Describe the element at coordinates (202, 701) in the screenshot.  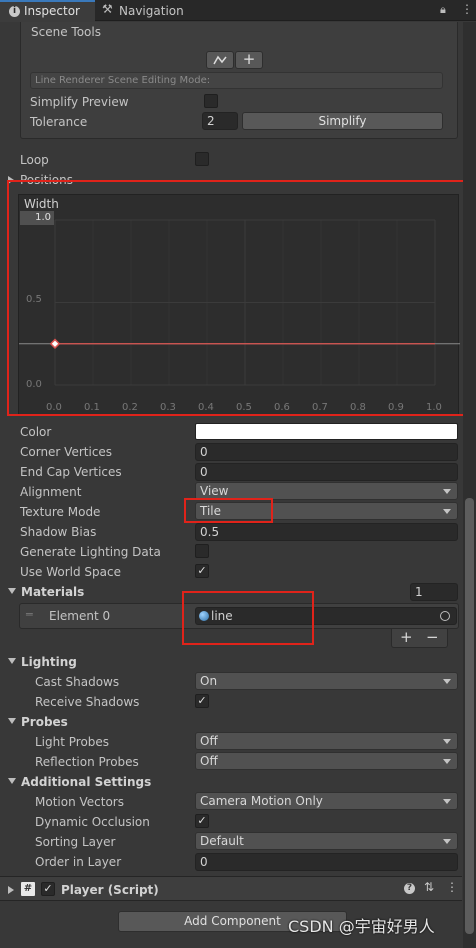
I see `receive-shadows-checkbox: ✓` at that location.